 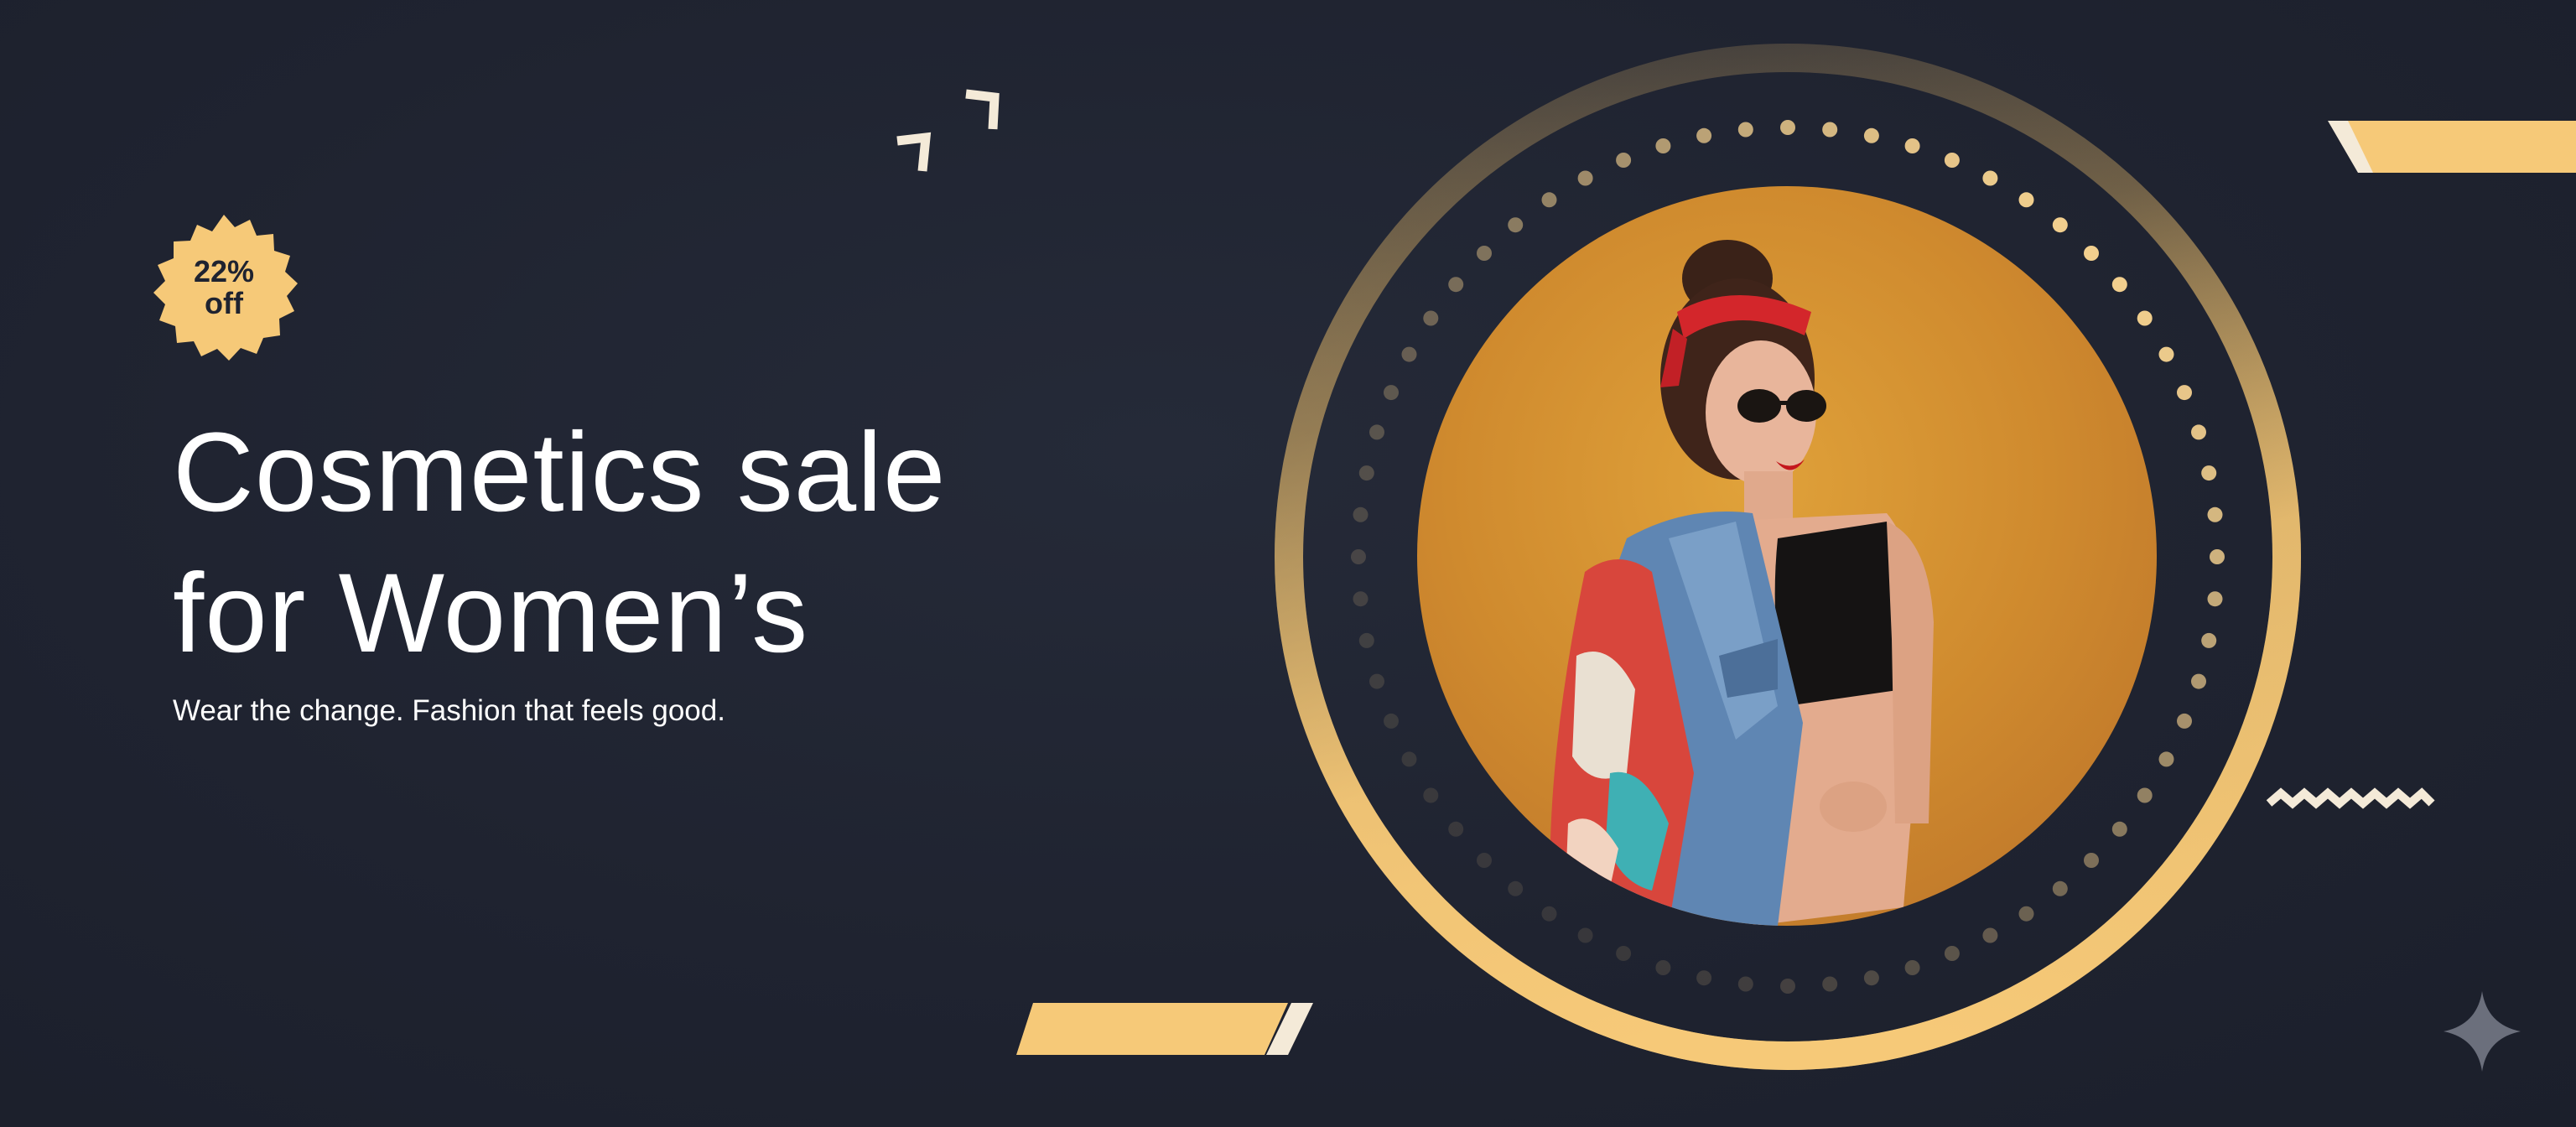 I want to click on sparkle-star-icon, so click(x=2482, y=1031).